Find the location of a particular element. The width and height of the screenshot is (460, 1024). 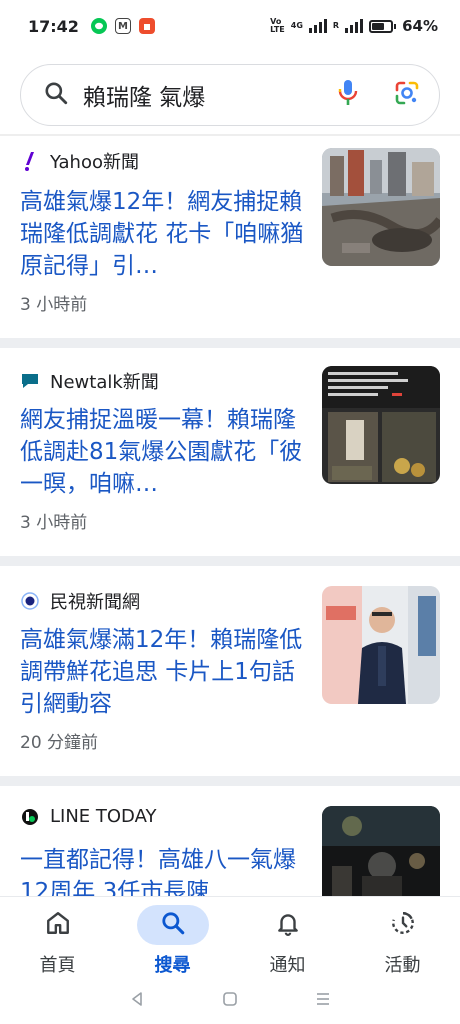

nav-notifications-icon-wrap is located at coordinates (288, 925).